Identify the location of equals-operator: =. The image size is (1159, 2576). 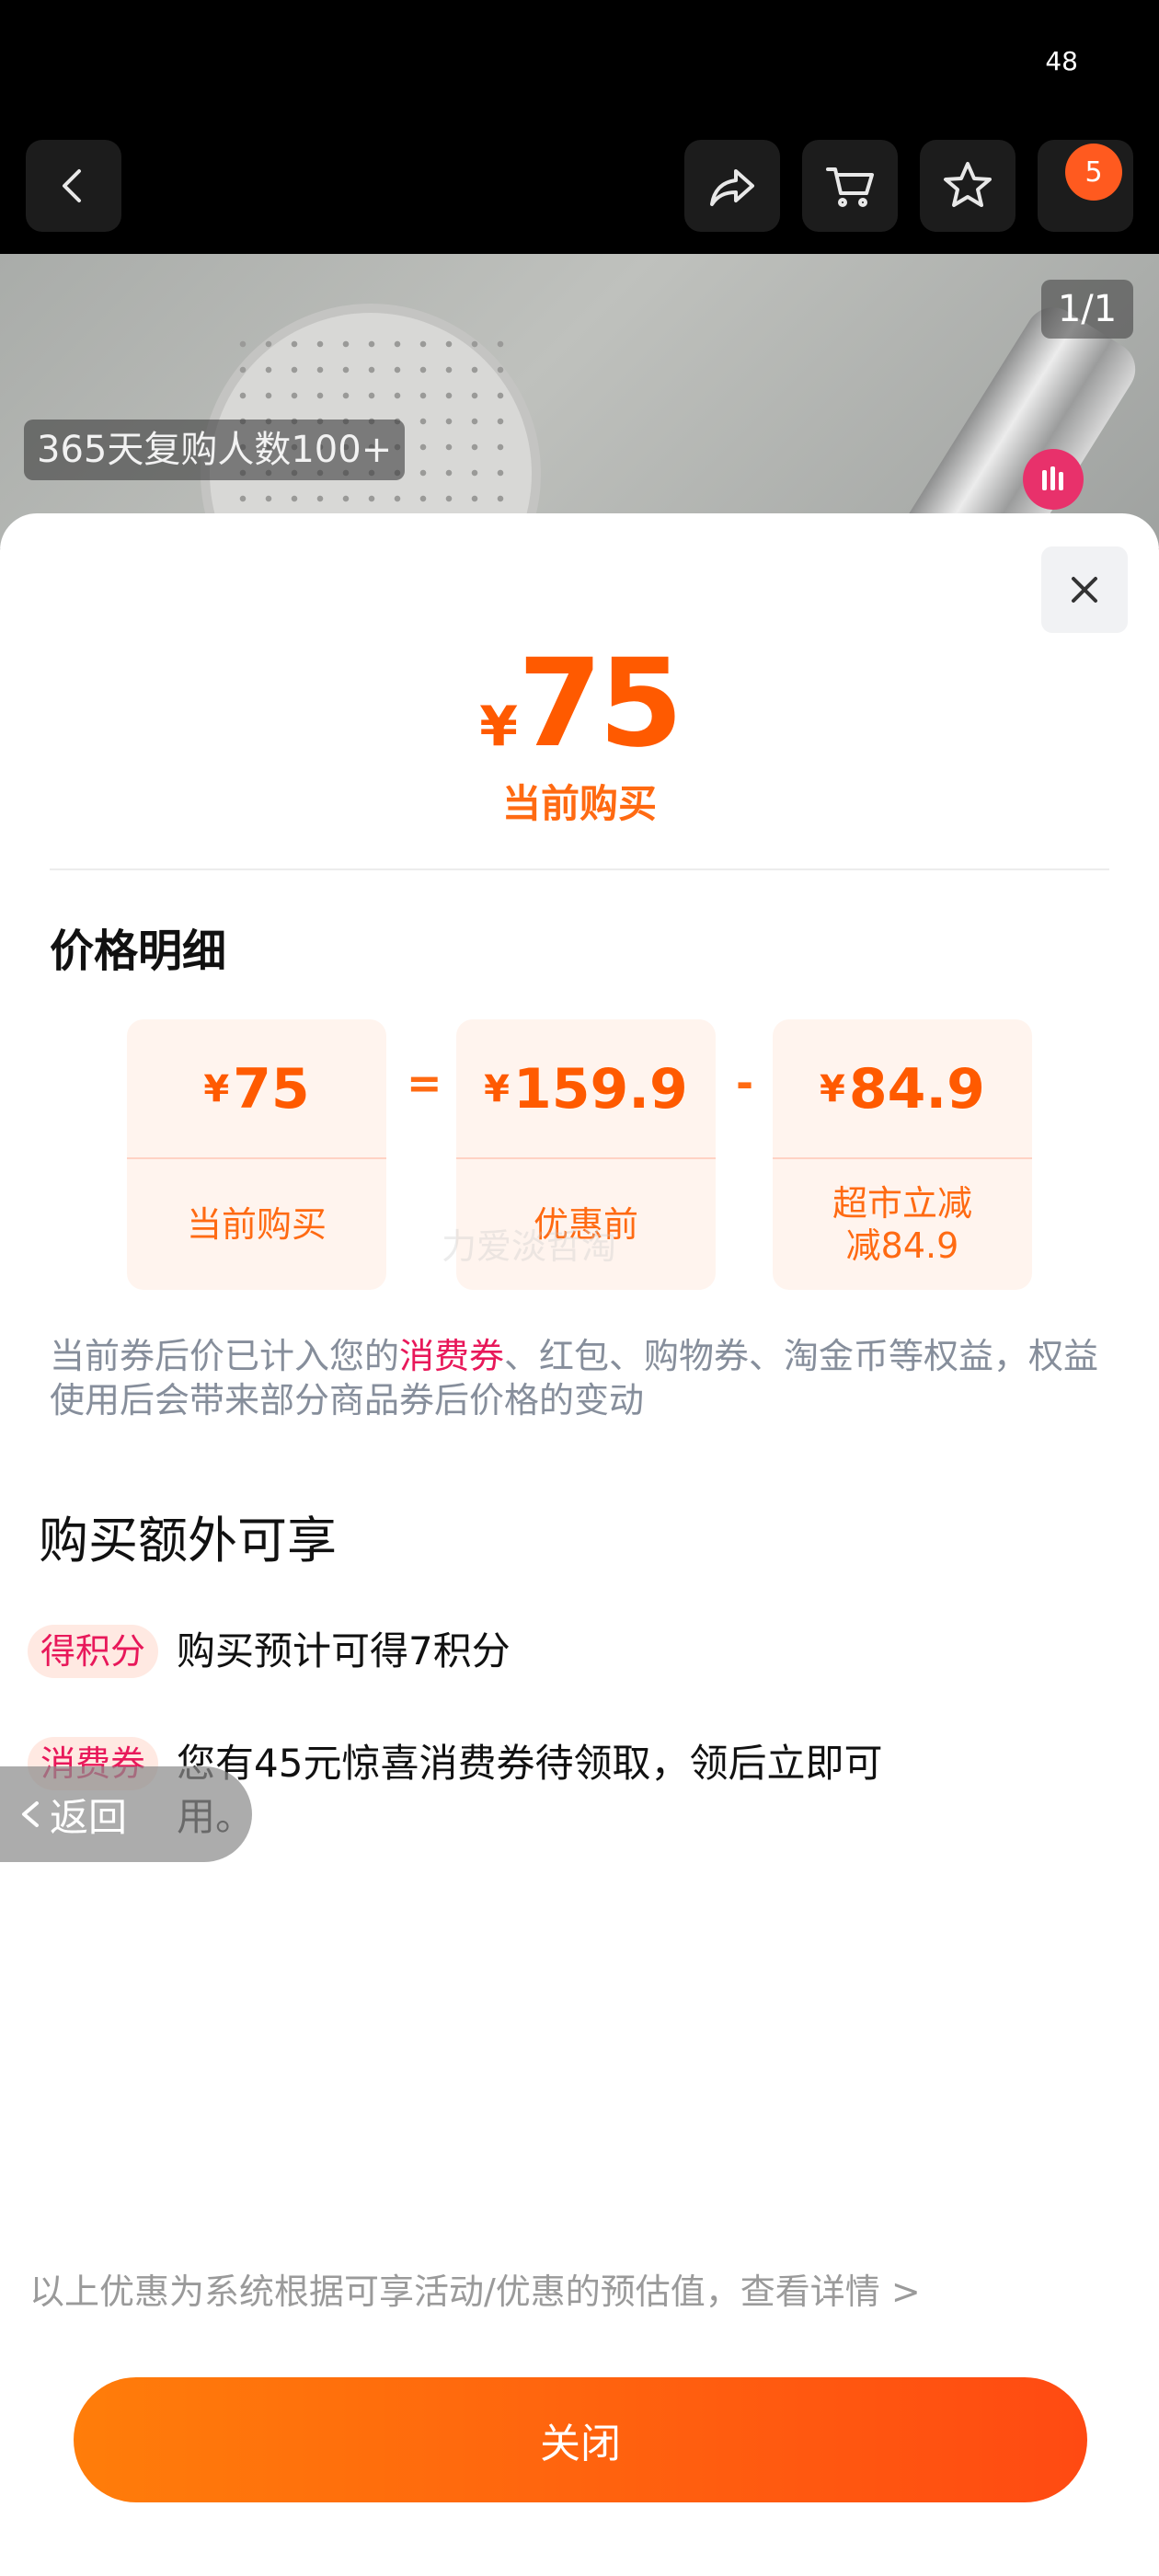
(424, 1083).